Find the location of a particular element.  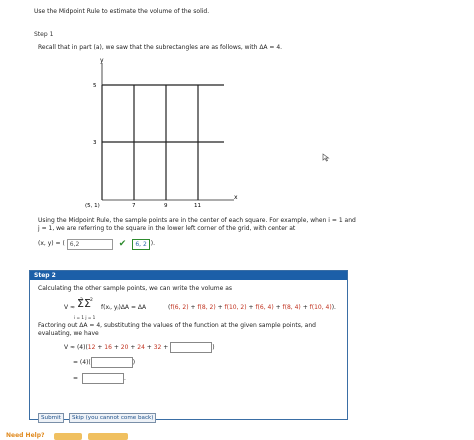

v-line-1: V ≈ (4)( 12 + 16 + 20 + 24 + 32 + ) is located at coordinates (139, 347).